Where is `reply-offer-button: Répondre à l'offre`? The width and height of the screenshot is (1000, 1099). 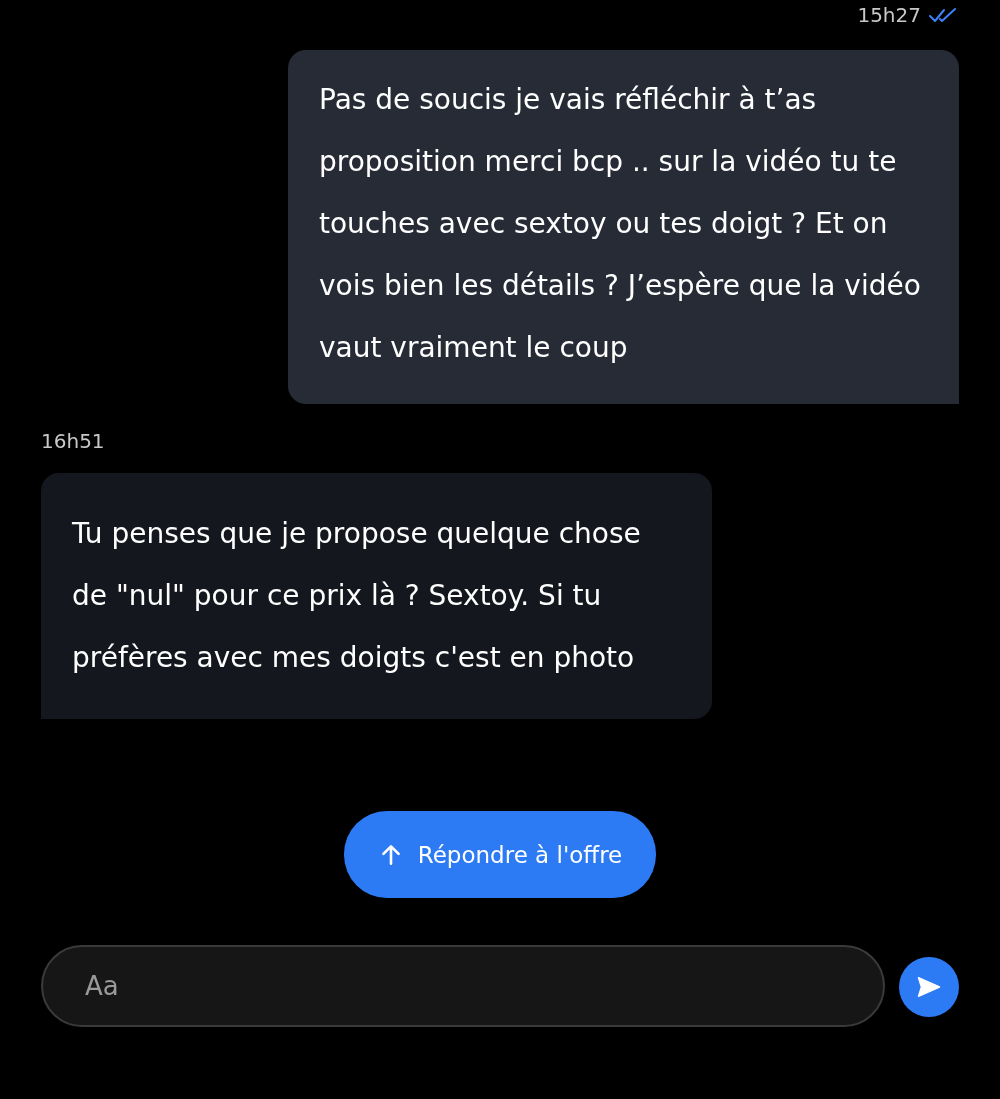 reply-offer-button: Répondre à l'offre is located at coordinates (500, 854).